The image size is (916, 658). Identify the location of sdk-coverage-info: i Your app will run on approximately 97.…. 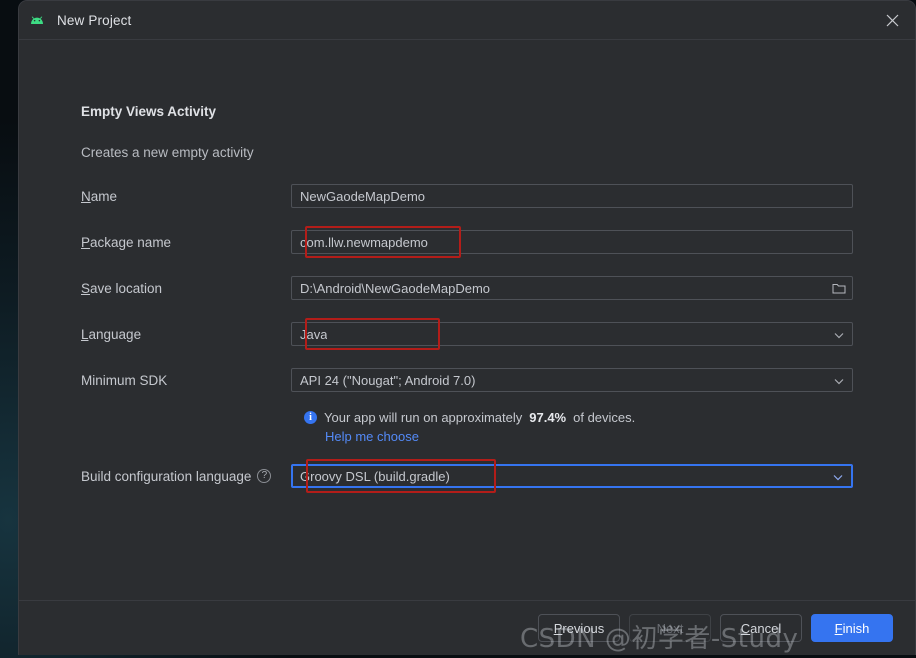
(469, 417).